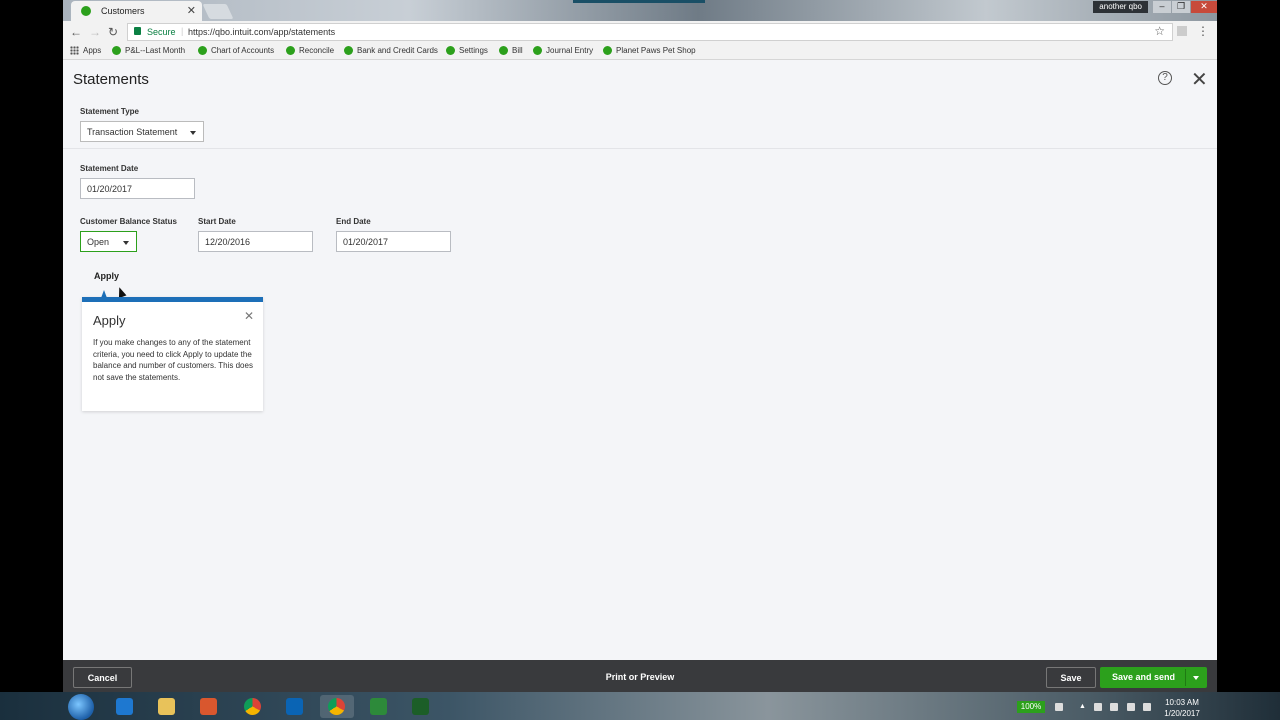 The height and width of the screenshot is (720, 1280). What do you see at coordinates (243, 50) in the screenshot?
I see `bookmark-label: Chart of Accounts` at bounding box center [243, 50].